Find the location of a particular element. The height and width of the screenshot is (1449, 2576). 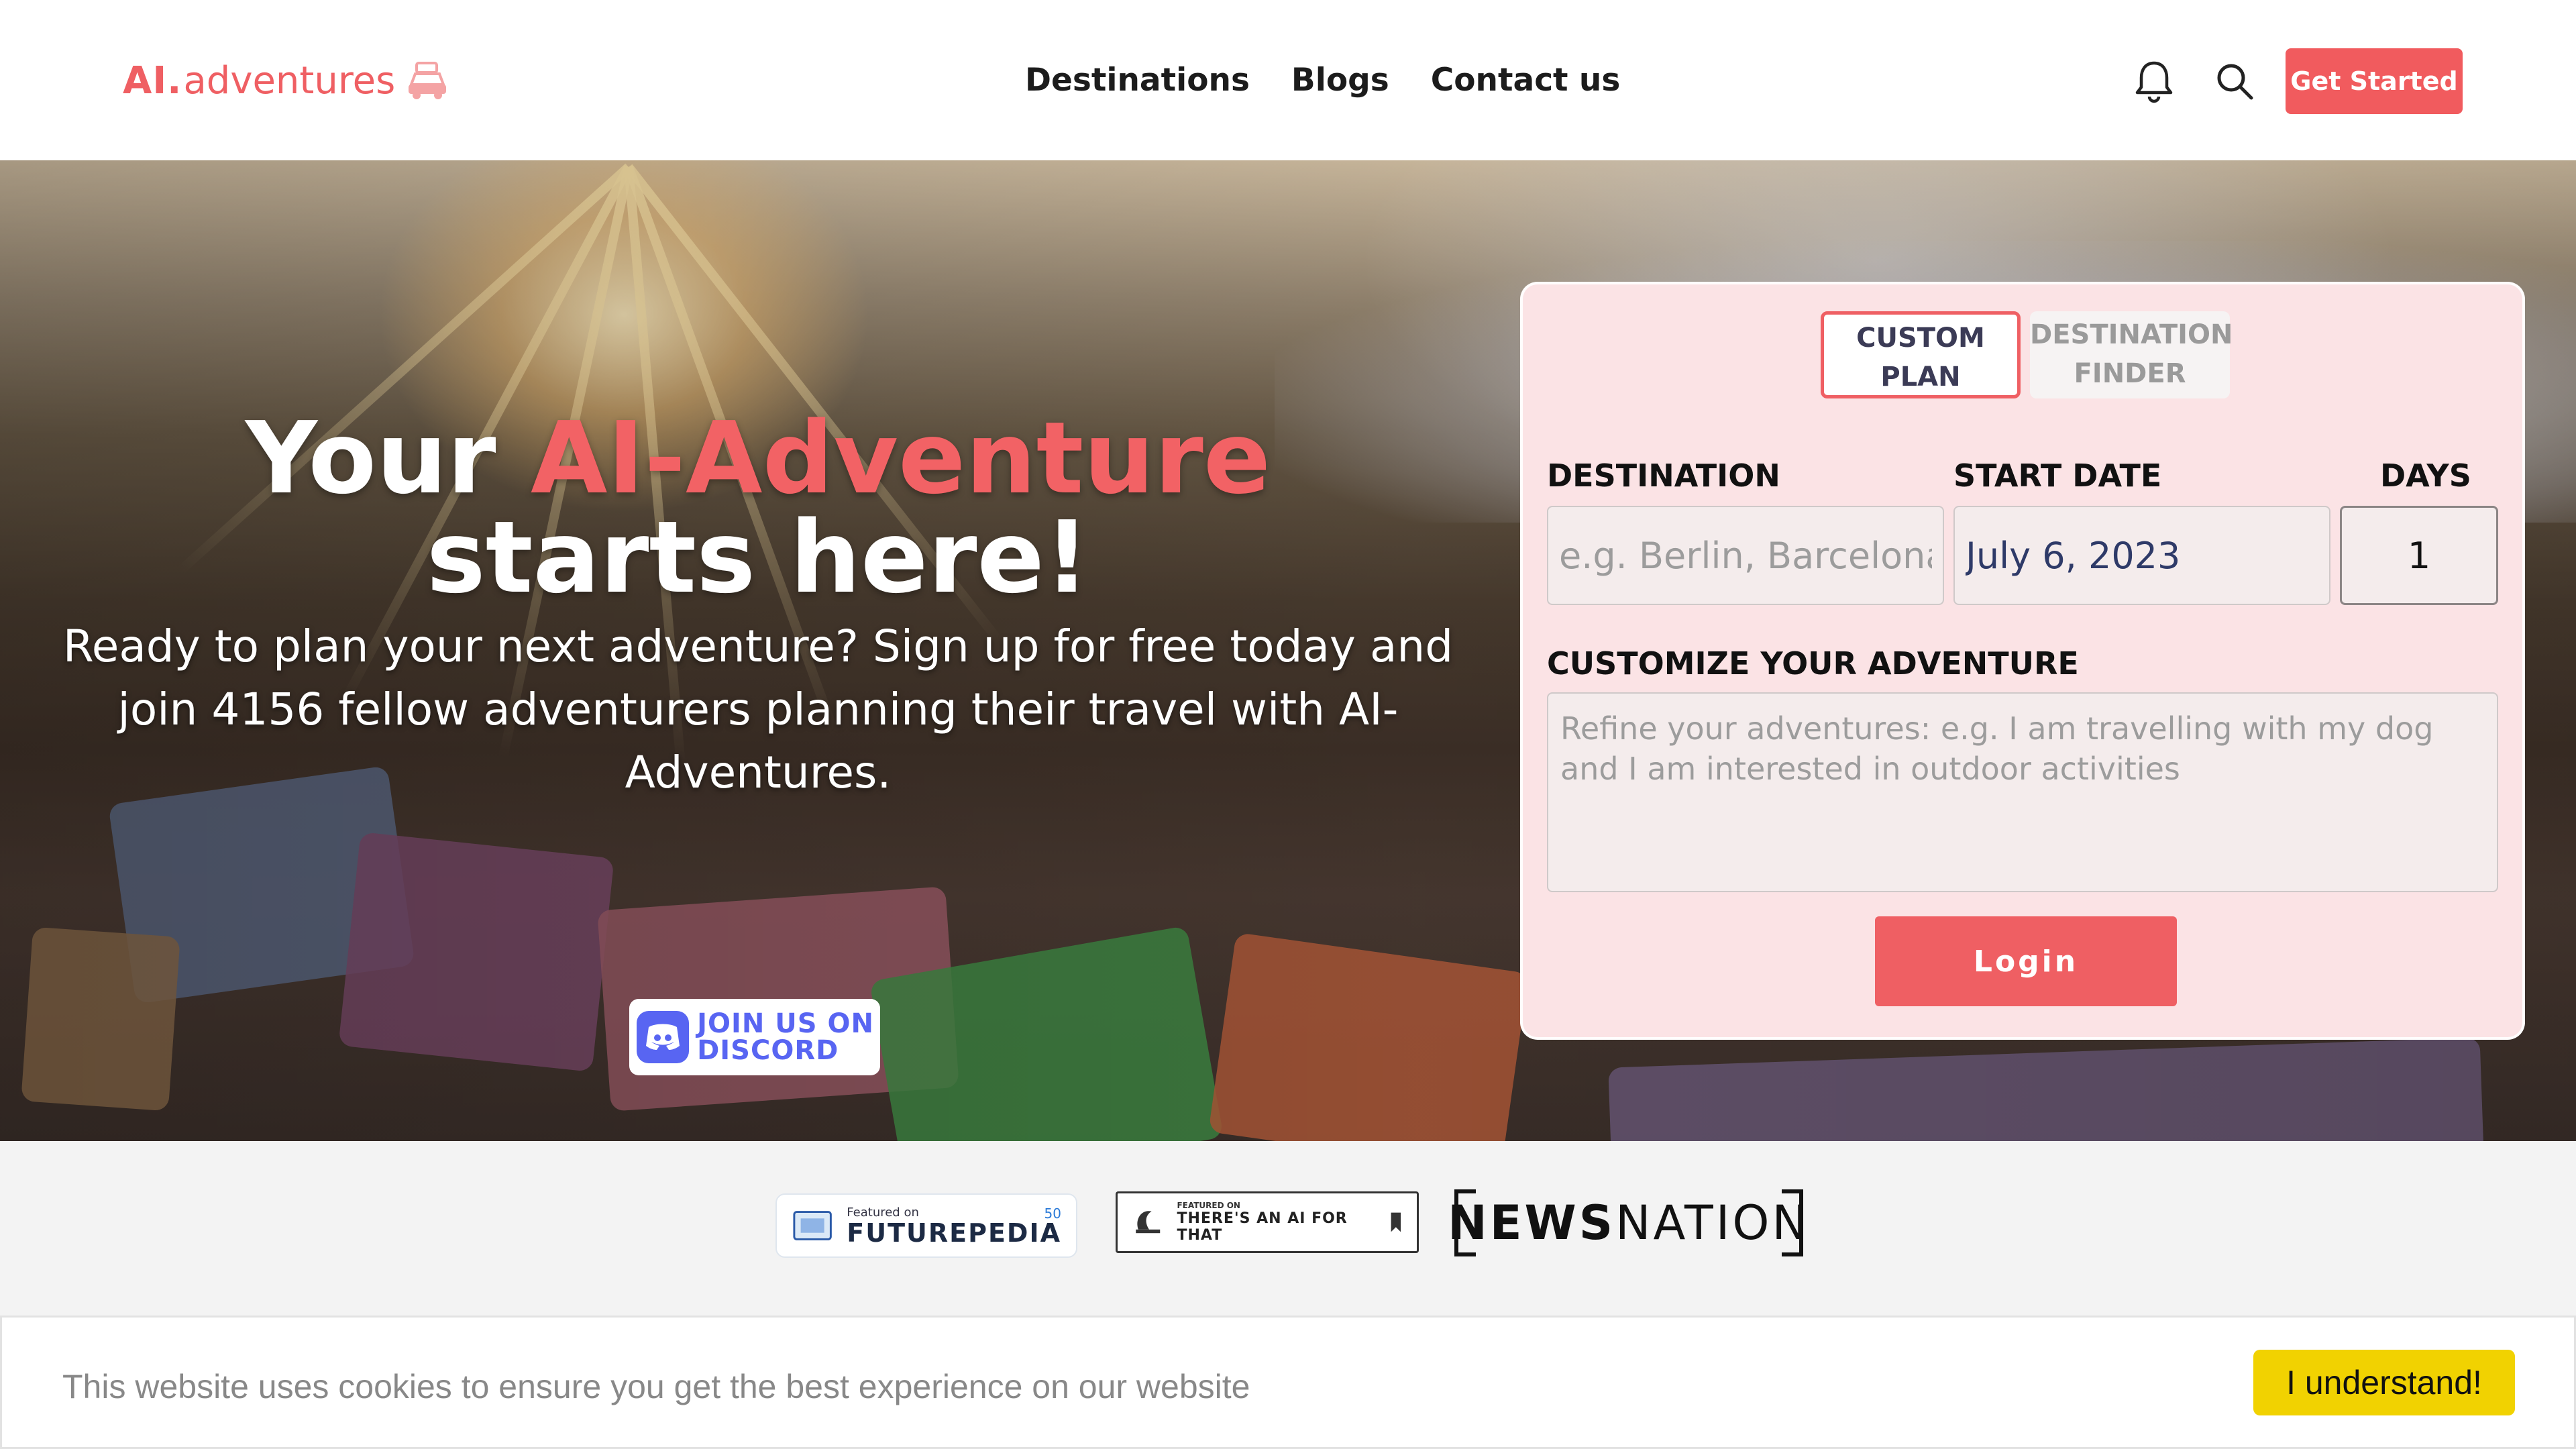

futurepedia-small: Featured on is located at coordinates (883, 1212).